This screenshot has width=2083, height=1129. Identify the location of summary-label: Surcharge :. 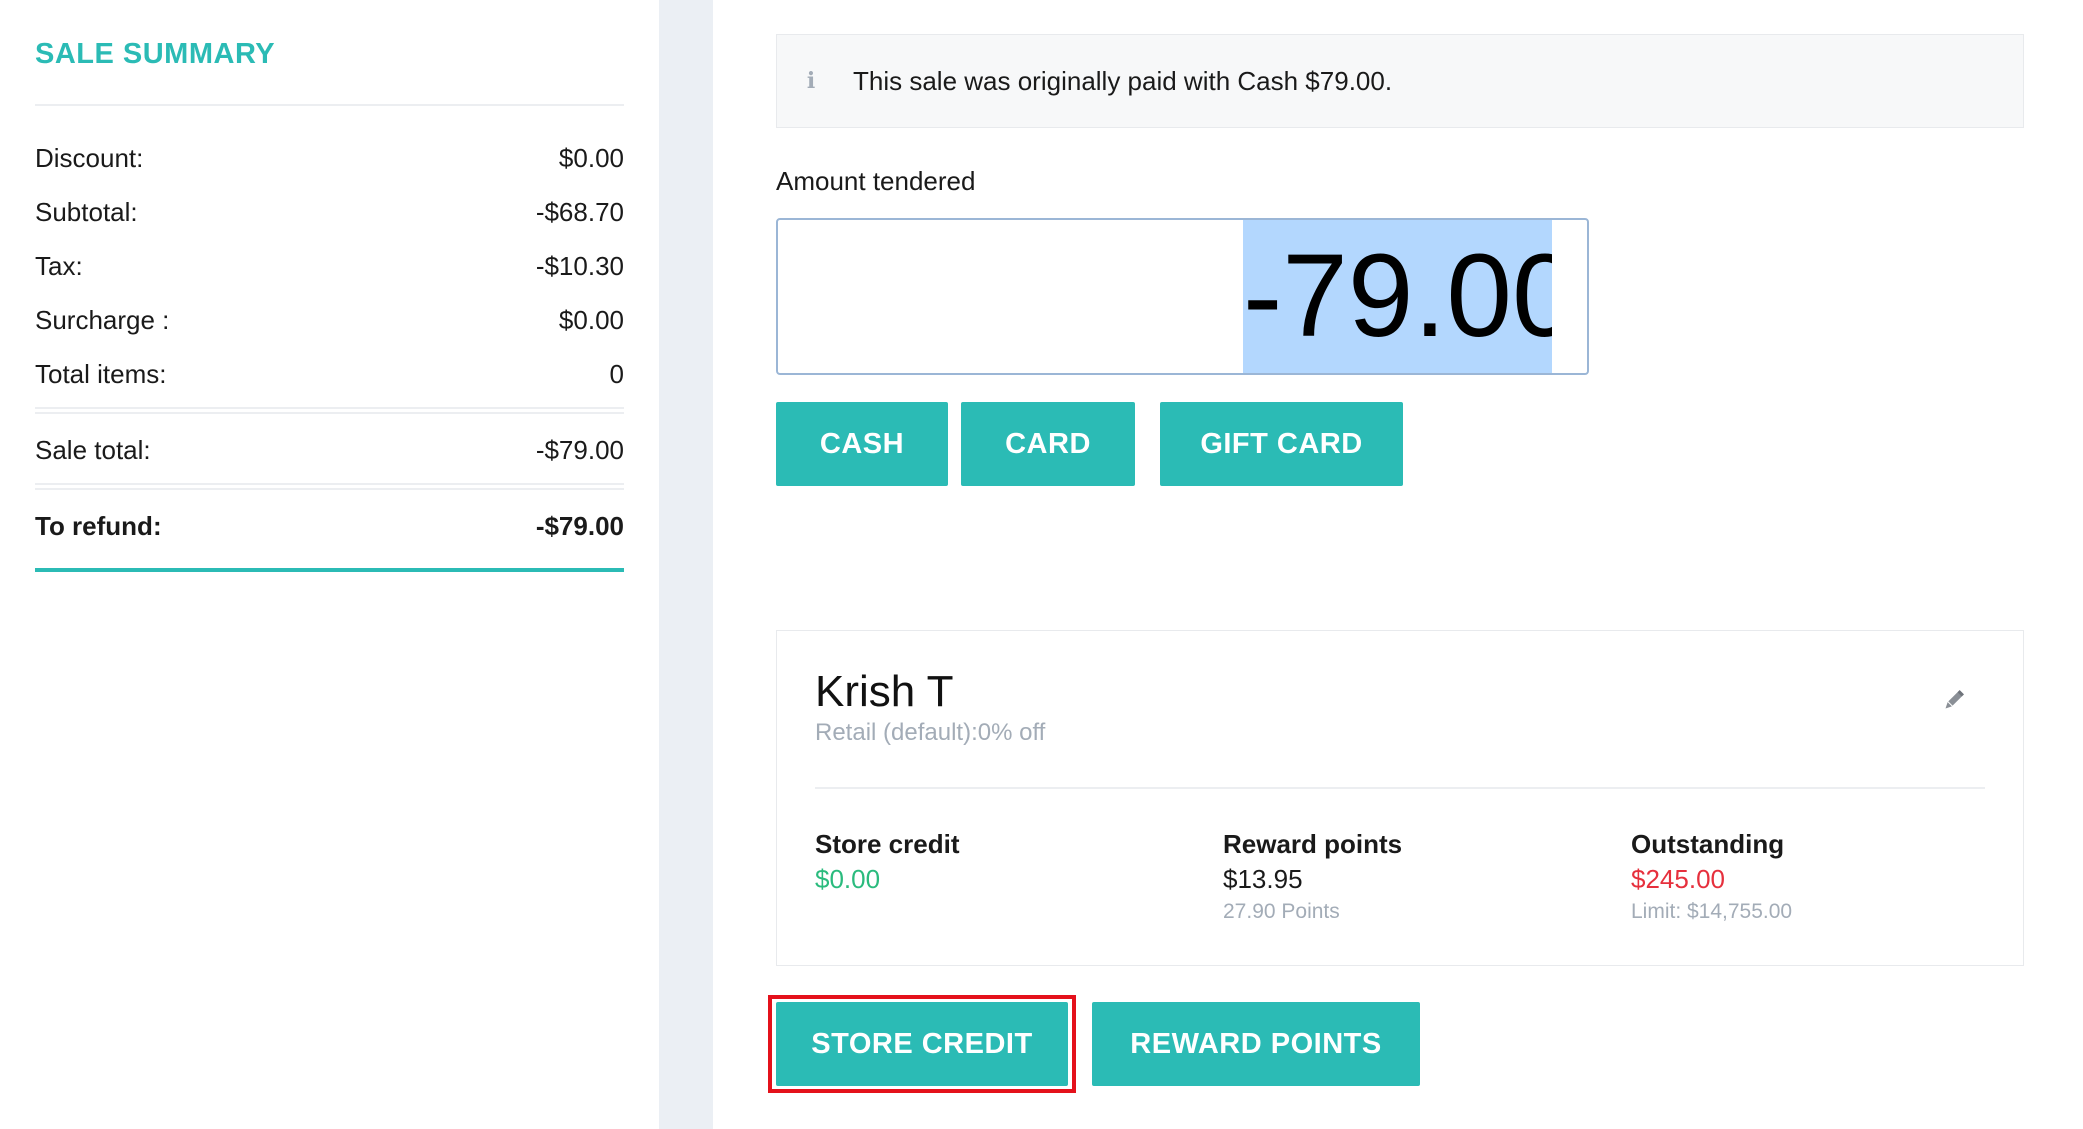
(102, 319).